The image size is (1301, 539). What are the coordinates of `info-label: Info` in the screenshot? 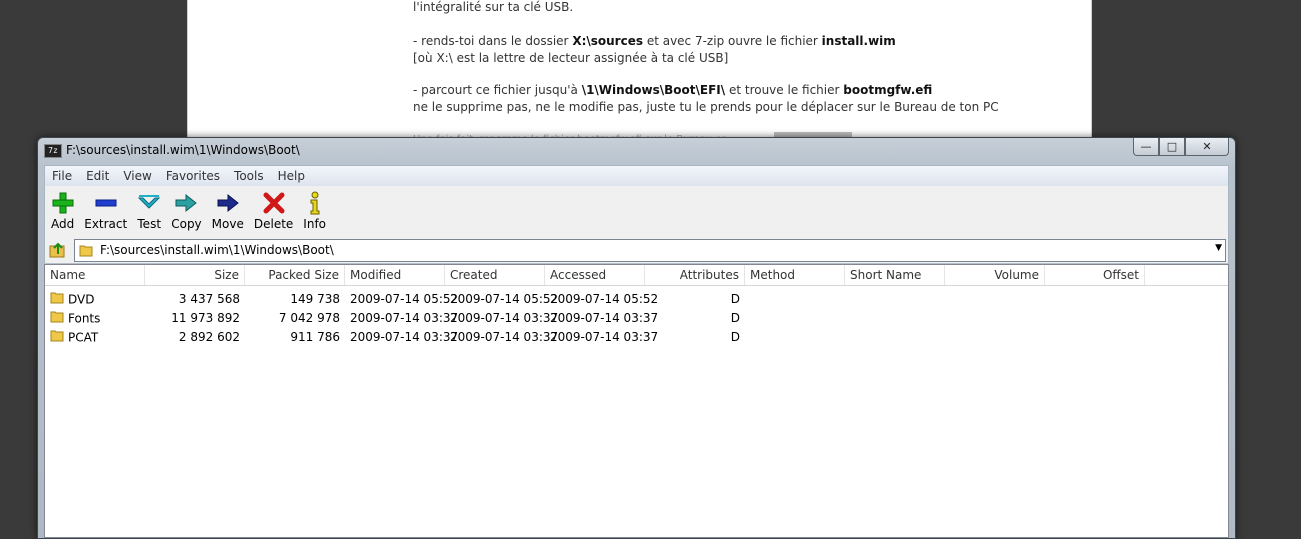 It's located at (315, 224).